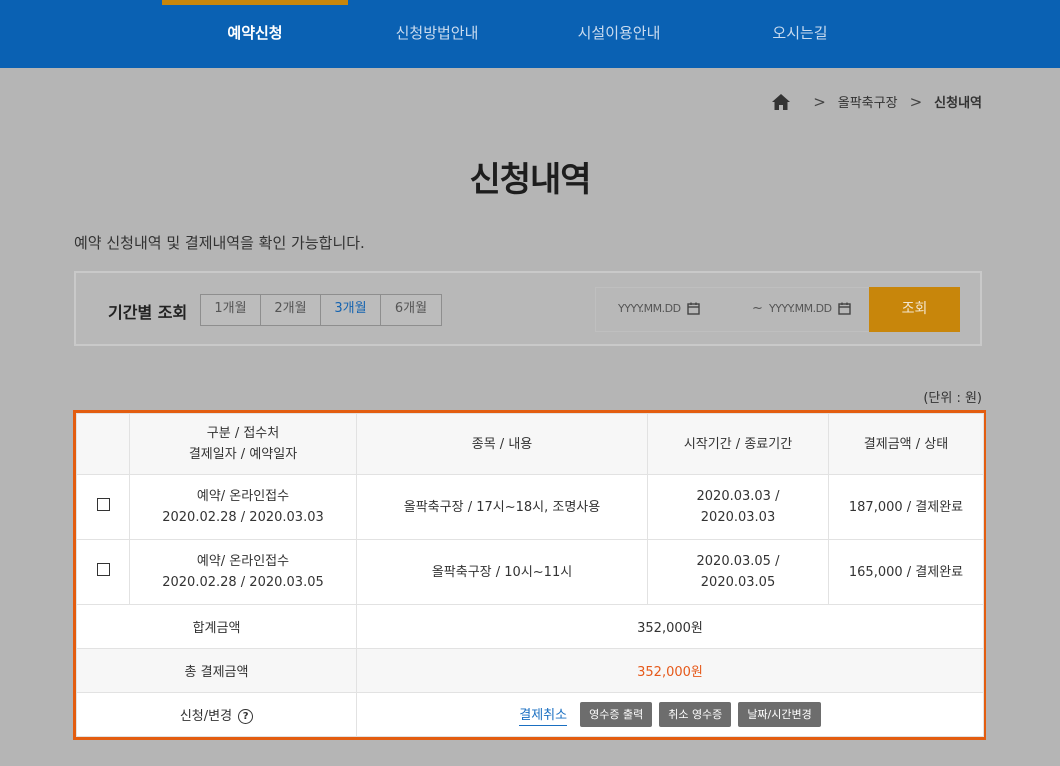 The width and height of the screenshot is (1060, 766). What do you see at coordinates (670, 626) in the screenshot?
I see `subtotal-value: 352,000원` at bounding box center [670, 626].